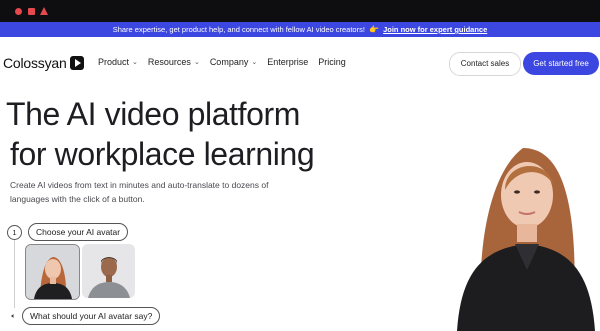  I want to click on avatar-option-woman, so click(52, 272).